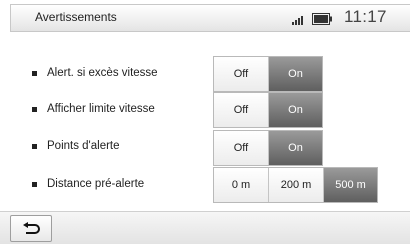 This screenshot has height=244, width=410. What do you see at coordinates (365, 16) in the screenshot?
I see `clock-time: 11:17` at bounding box center [365, 16].